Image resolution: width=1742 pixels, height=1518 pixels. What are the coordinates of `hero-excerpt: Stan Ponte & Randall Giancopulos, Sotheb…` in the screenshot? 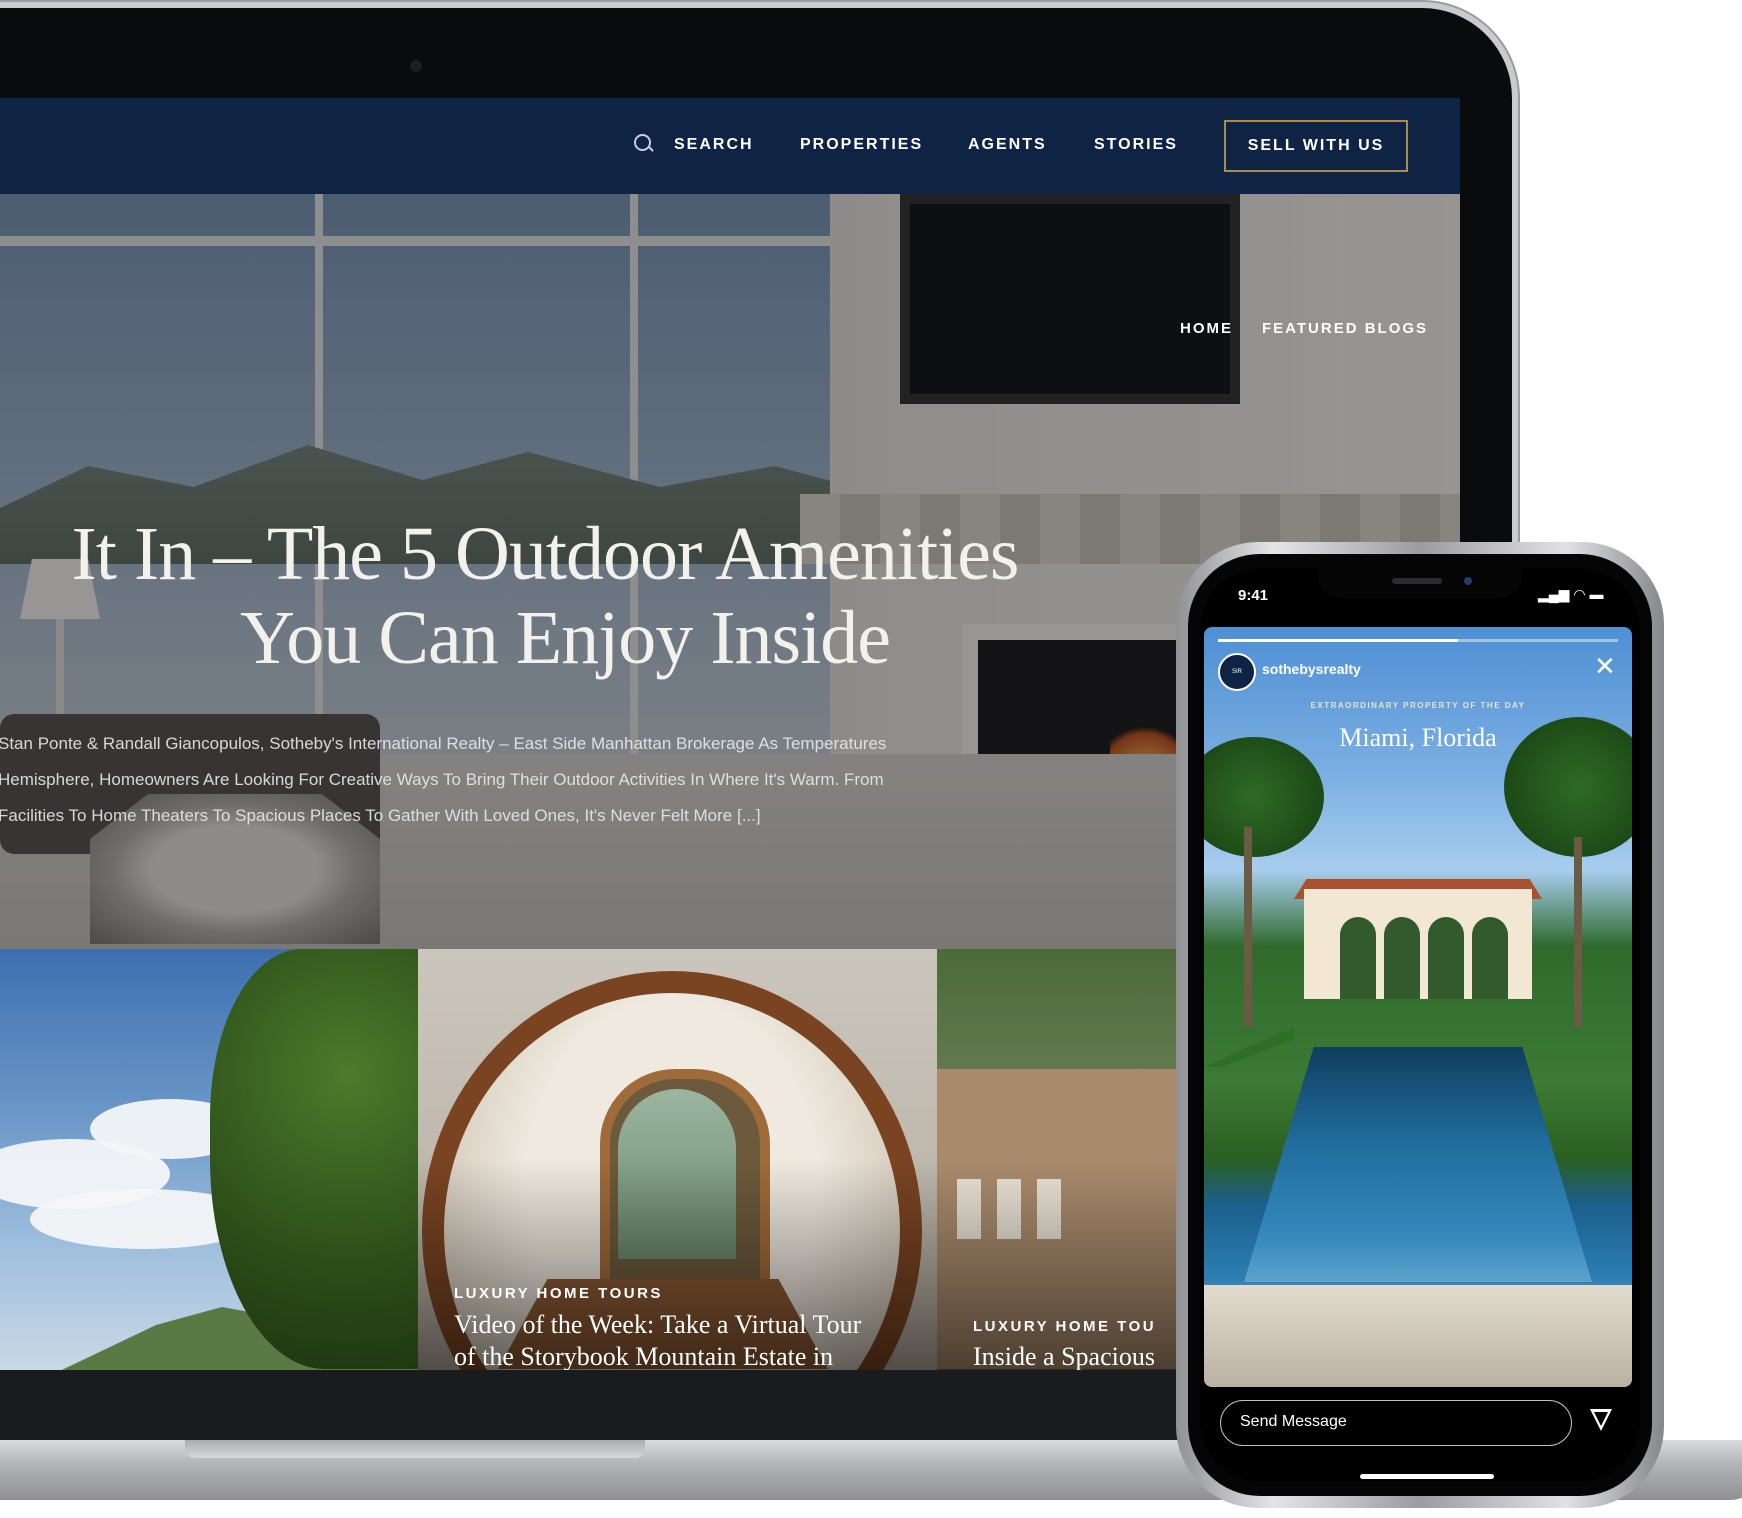 It's located at (529, 780).